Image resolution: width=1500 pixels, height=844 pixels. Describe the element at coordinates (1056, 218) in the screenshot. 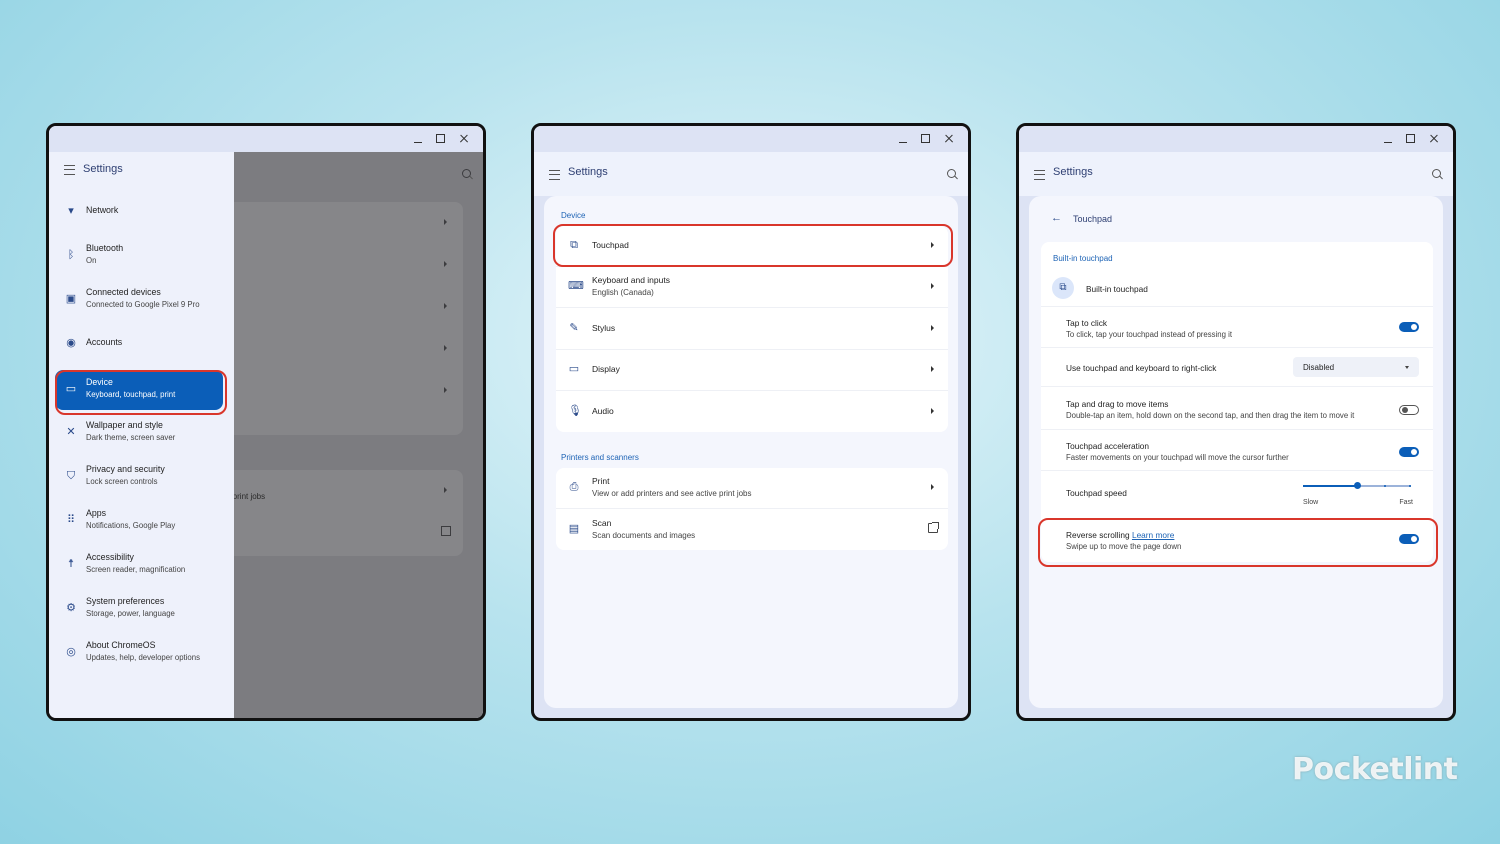

I see `back-arrow-icon: ←` at that location.